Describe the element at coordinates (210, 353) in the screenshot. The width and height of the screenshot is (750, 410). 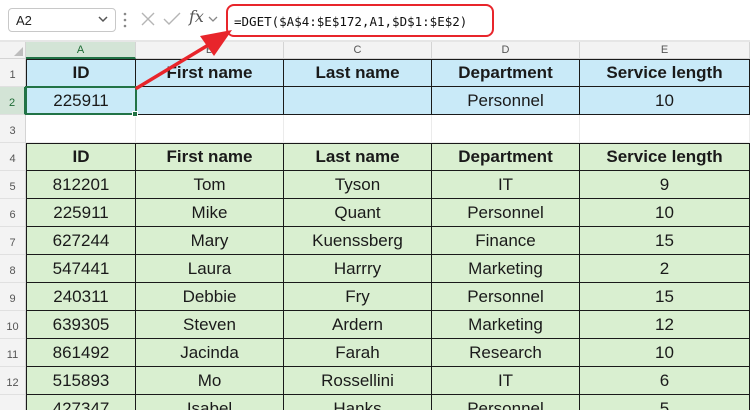
I see `table-cell: Jacinda` at that location.